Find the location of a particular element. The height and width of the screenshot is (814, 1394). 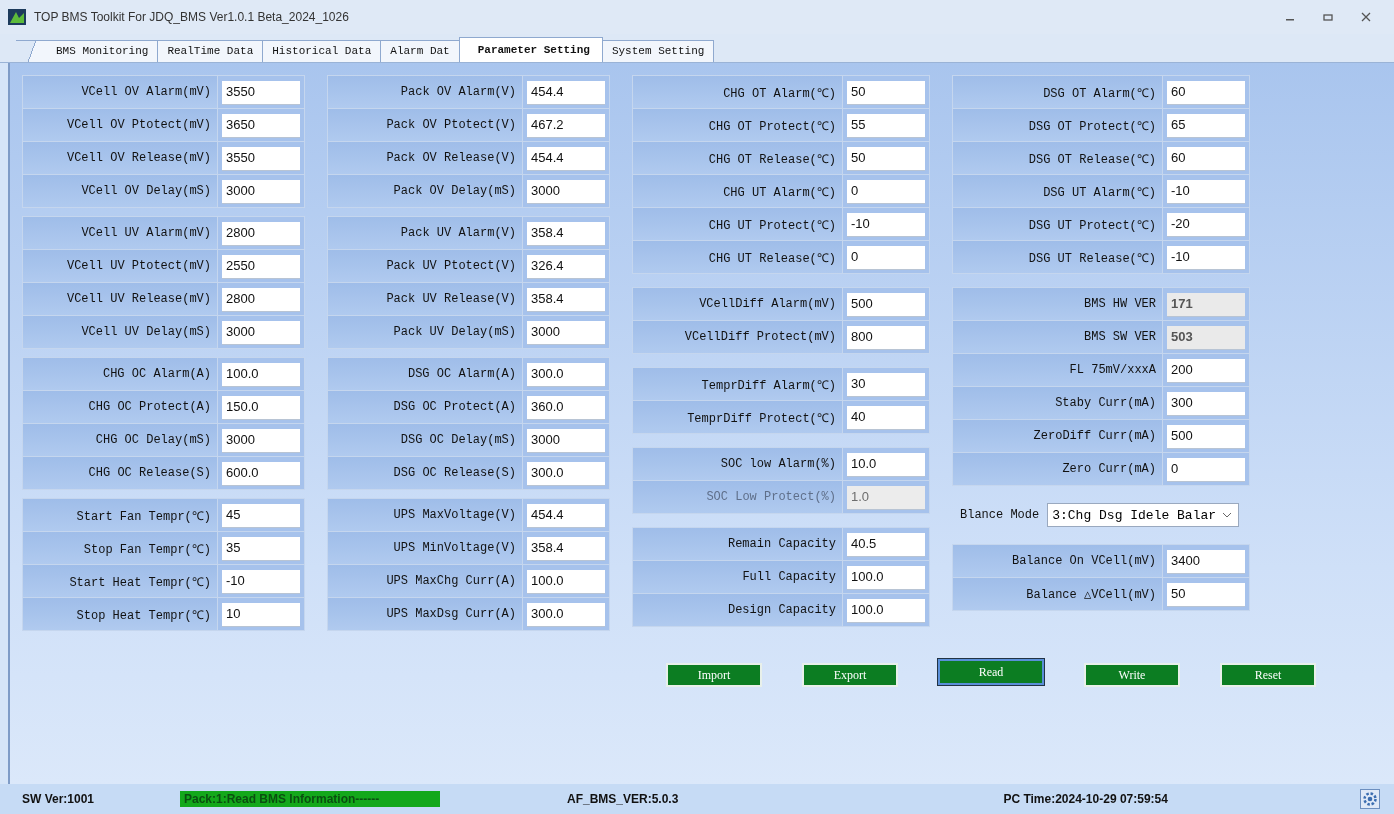

input-field: 3650 is located at coordinates (261, 125).